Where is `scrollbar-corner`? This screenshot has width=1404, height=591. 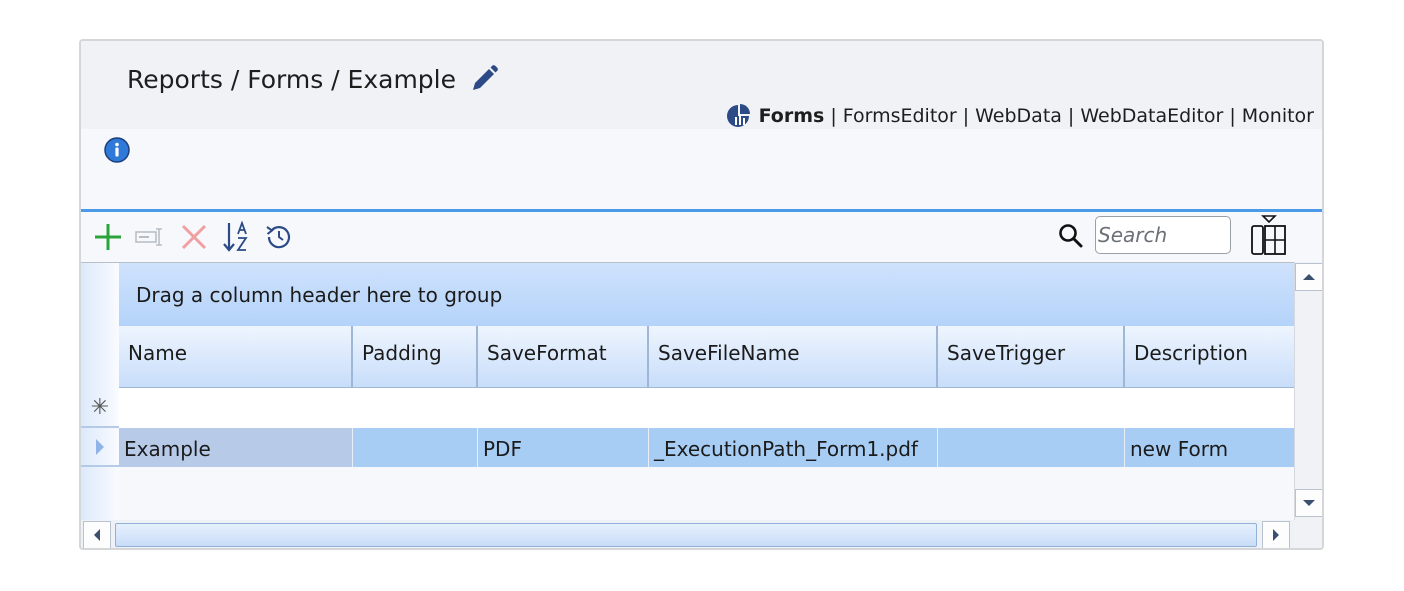
scrollbar-corner is located at coordinates (1308, 534).